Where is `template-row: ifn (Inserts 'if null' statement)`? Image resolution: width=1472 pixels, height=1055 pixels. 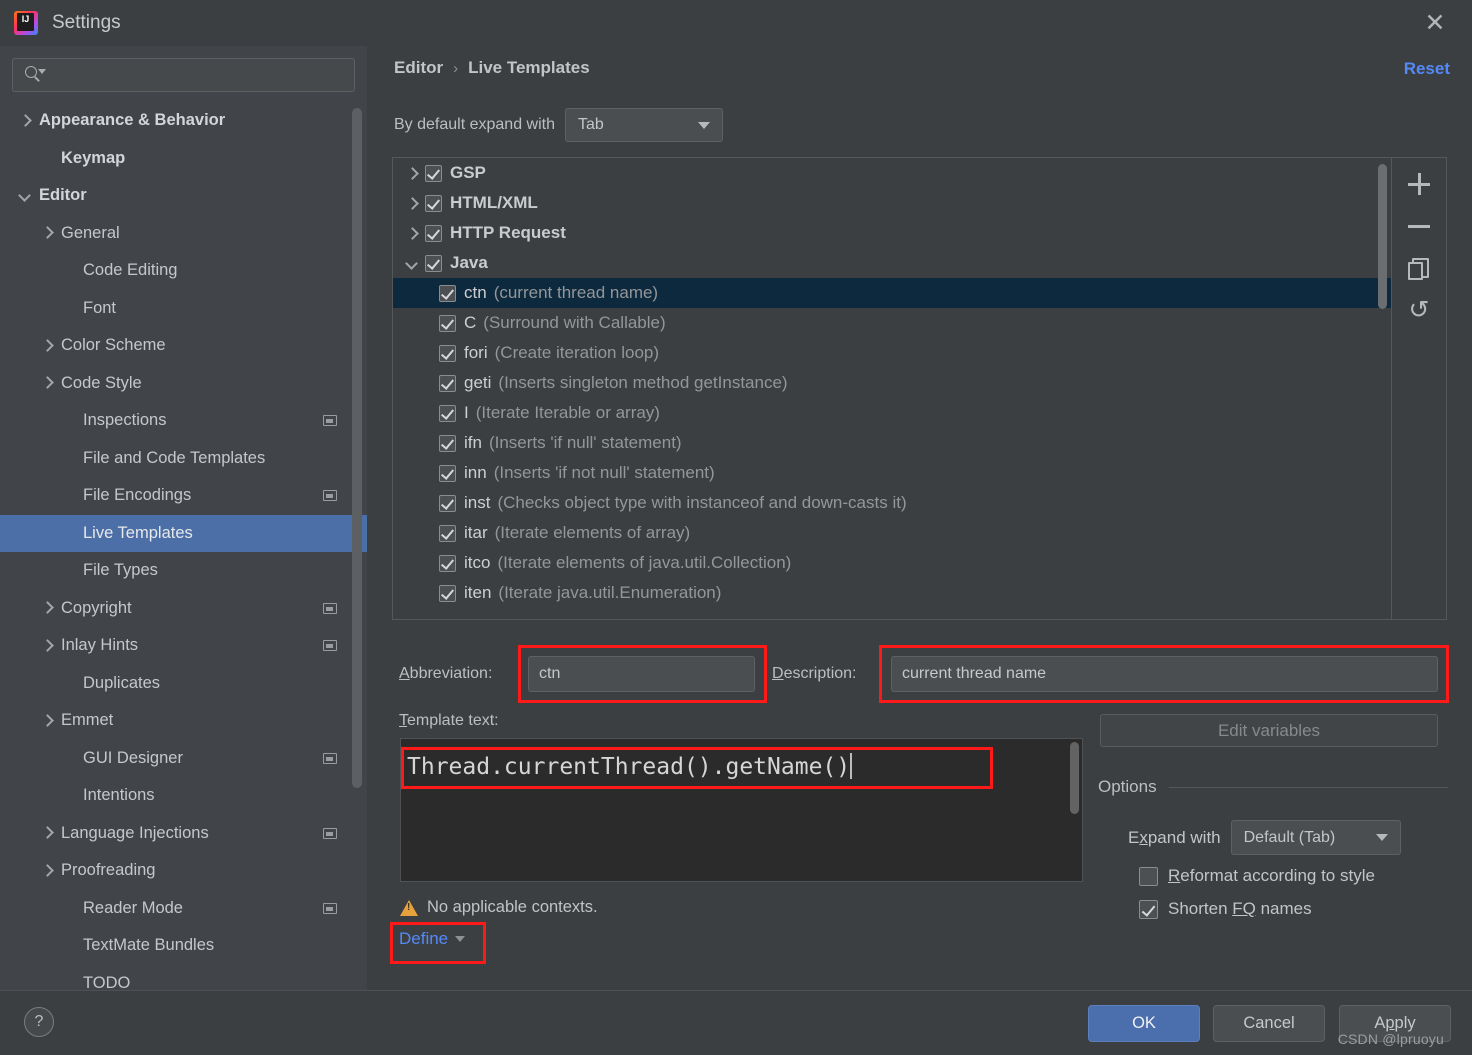
template-row: ifn (Inserts 'if null' statement) is located at coordinates (892, 443).